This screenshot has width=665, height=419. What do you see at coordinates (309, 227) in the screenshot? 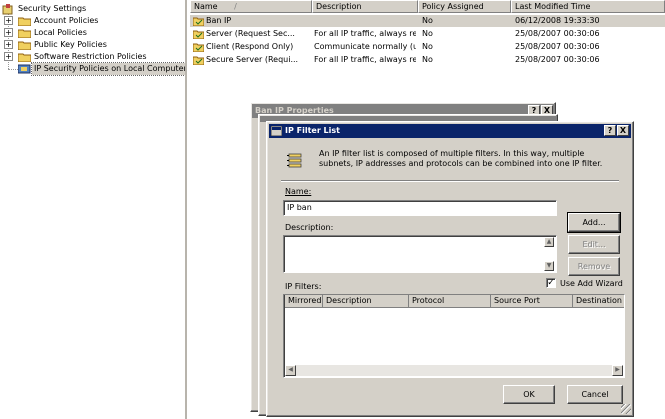
I see `description-label: Description:` at bounding box center [309, 227].